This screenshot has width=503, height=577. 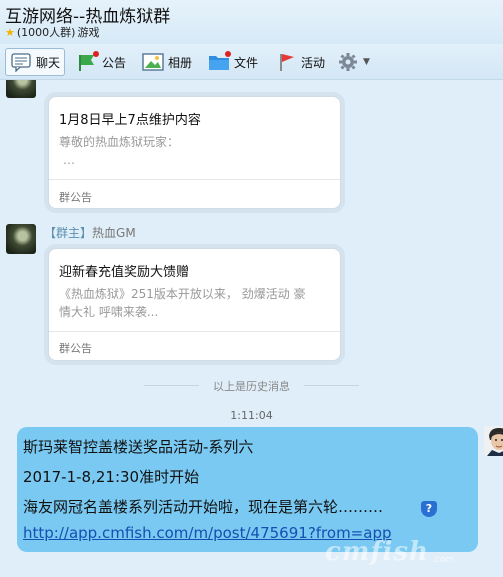 I want to click on message-line: 斯玛莱智控盖楼送奖品活动-系列六, so click(x=138, y=447).